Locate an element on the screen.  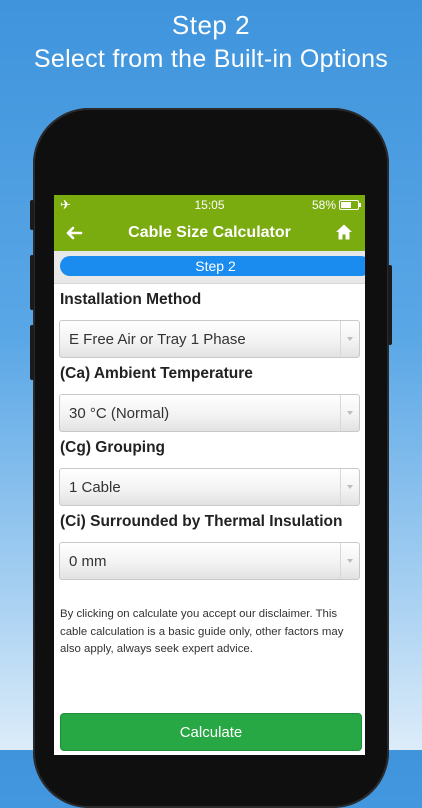
phone-volume-up-button is located at coordinates (32, 282).